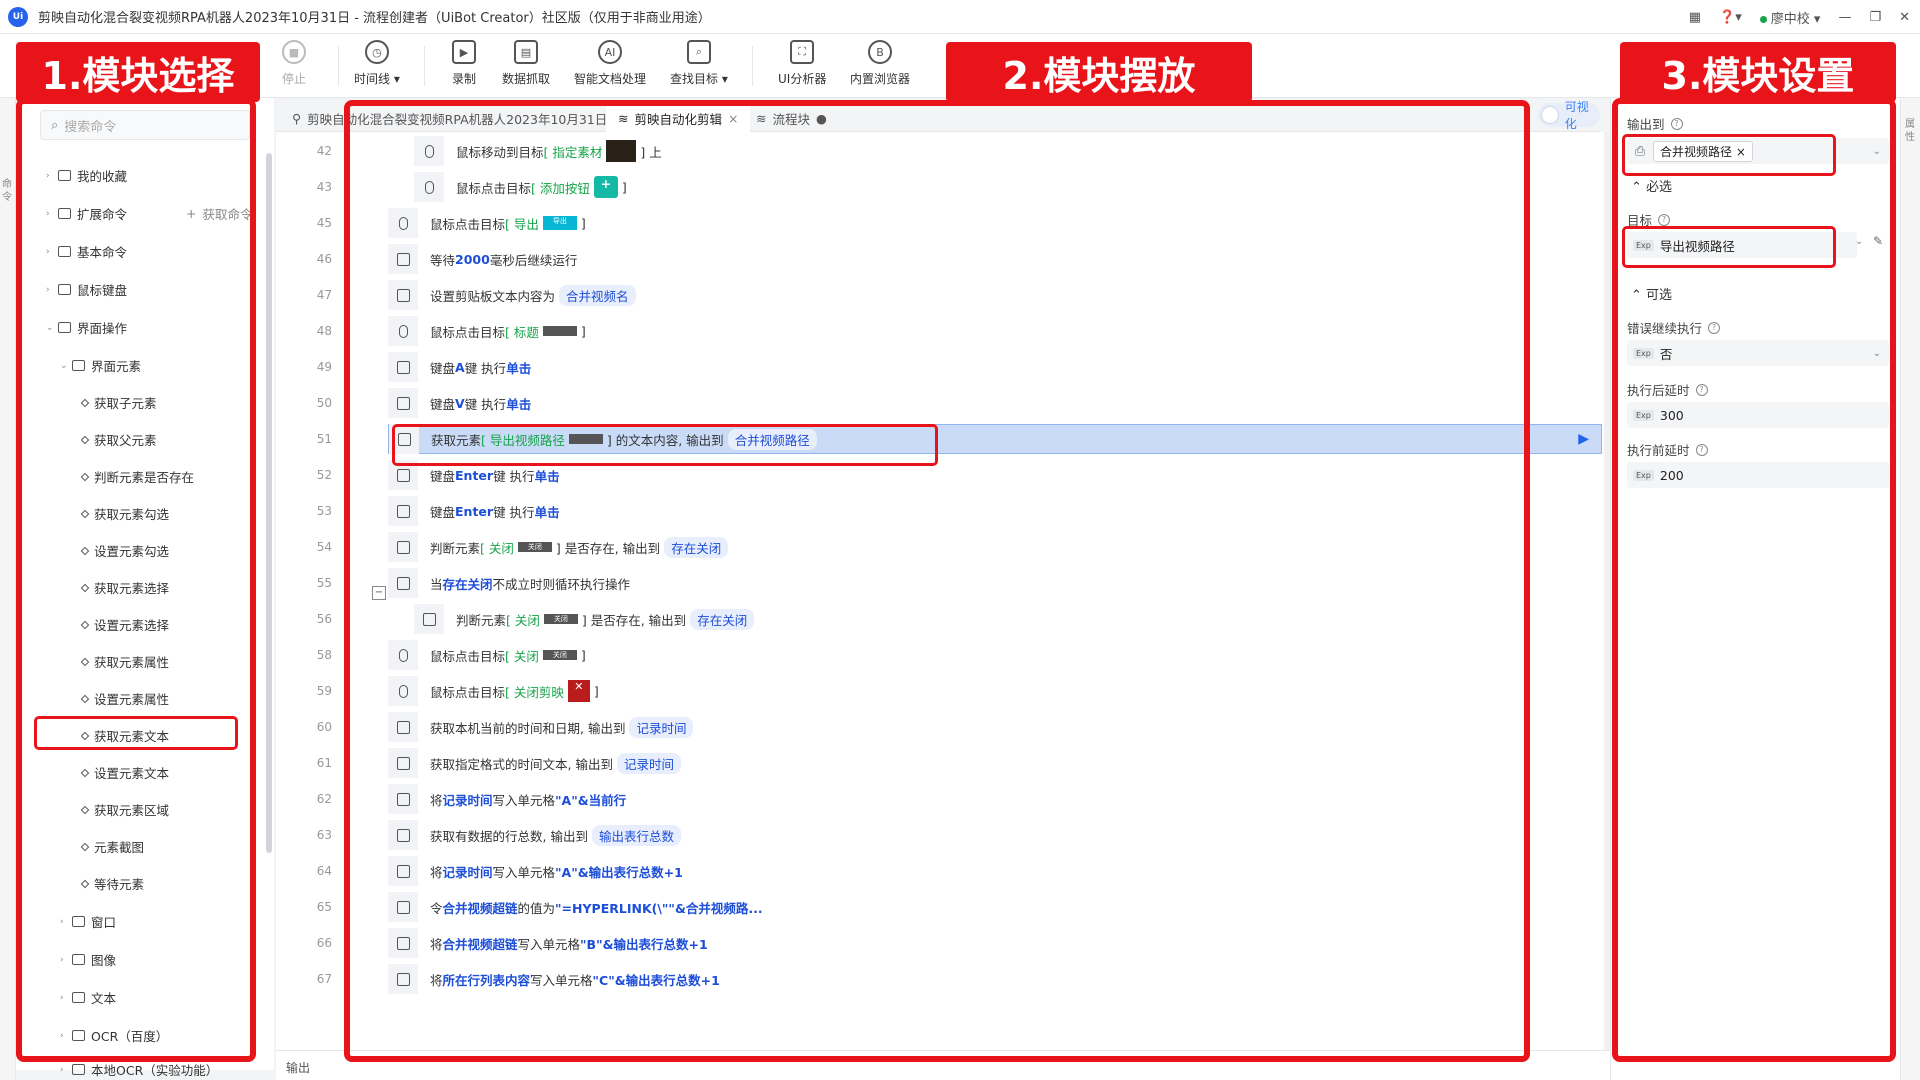 Image resolution: width=1920 pixels, height=1080 pixels. I want to click on user-menu: 廖中校 ▾, so click(1789, 17).